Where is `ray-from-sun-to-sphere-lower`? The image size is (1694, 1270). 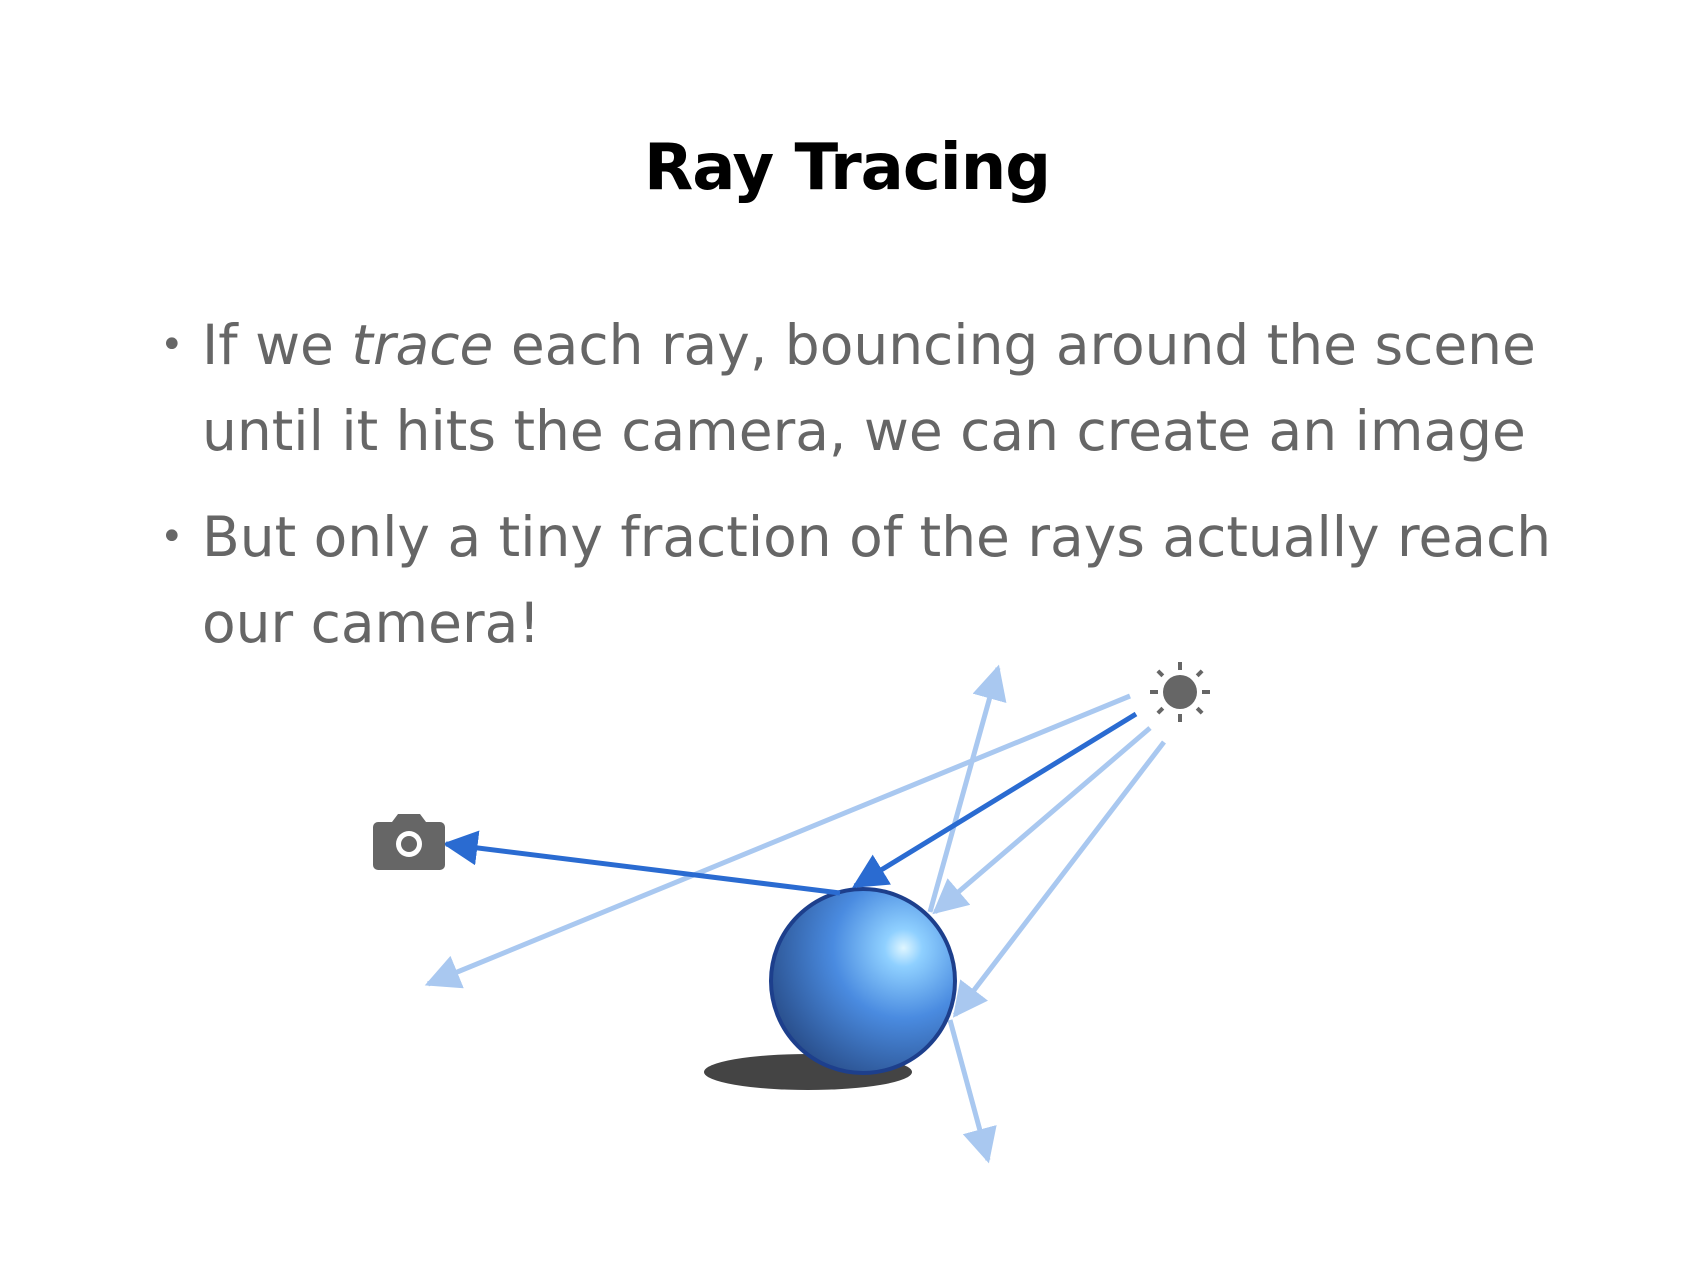
ray-from-sun-to-sphere-lower is located at coordinates (1059, 879).